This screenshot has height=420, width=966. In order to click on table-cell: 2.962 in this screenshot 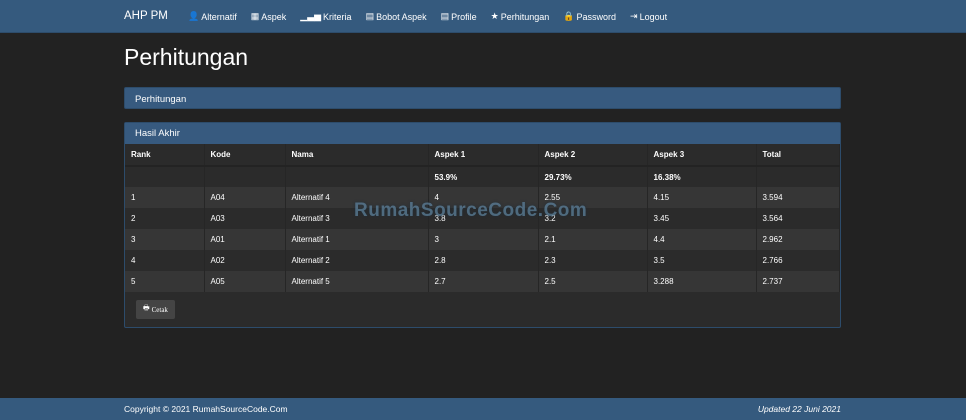, I will do `click(798, 239)`.